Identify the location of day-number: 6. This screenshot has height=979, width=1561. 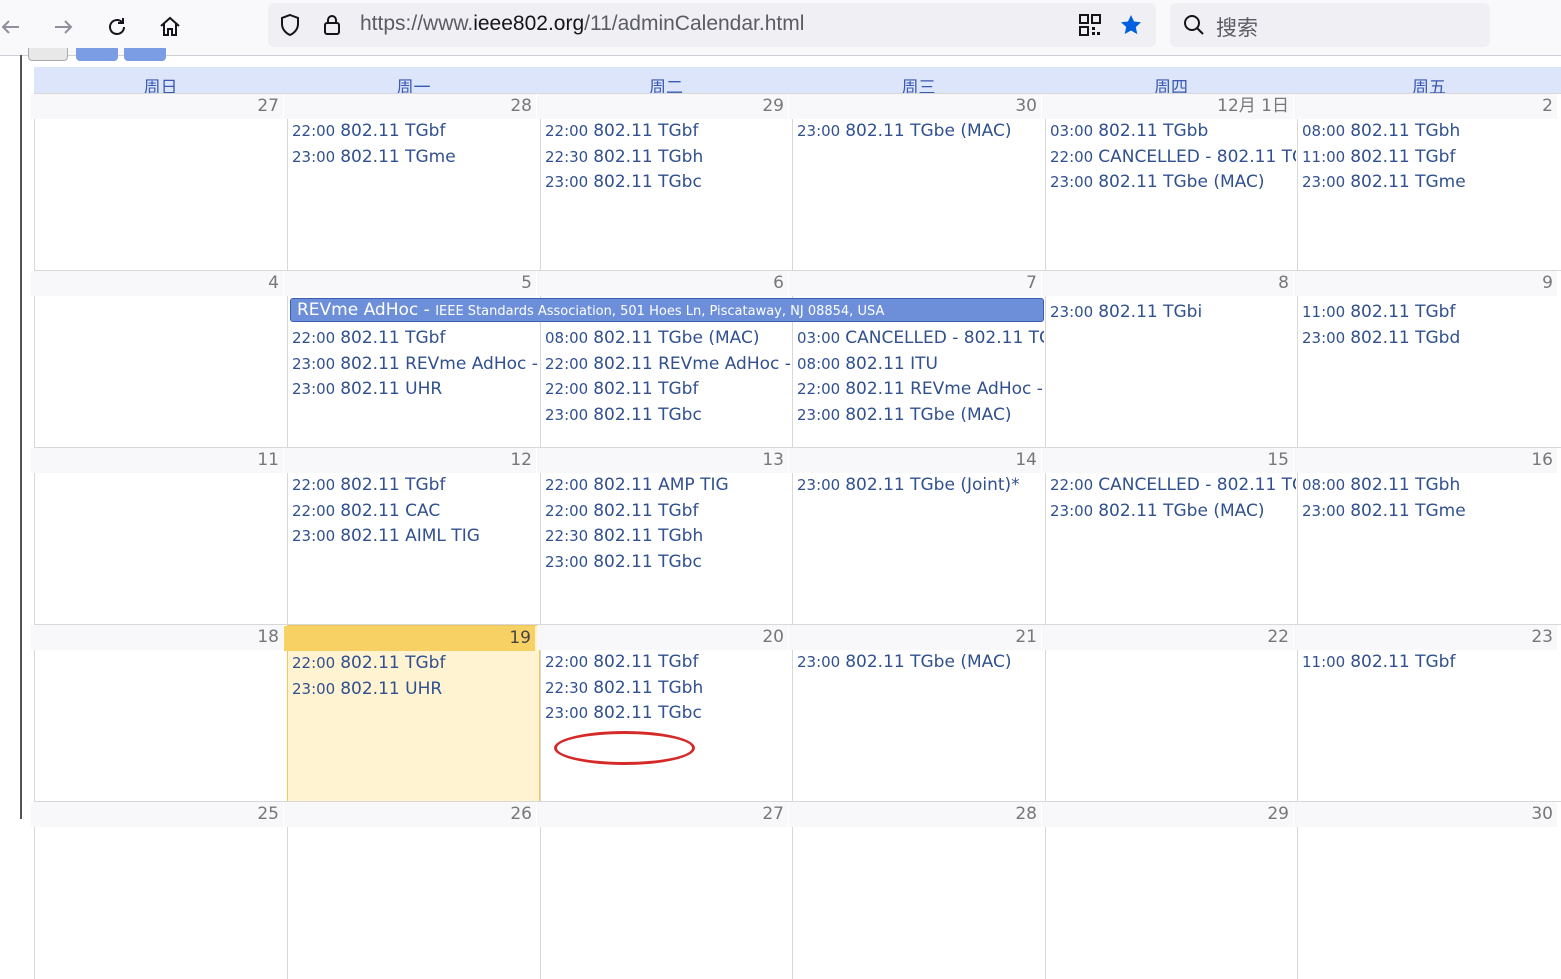
(662, 283).